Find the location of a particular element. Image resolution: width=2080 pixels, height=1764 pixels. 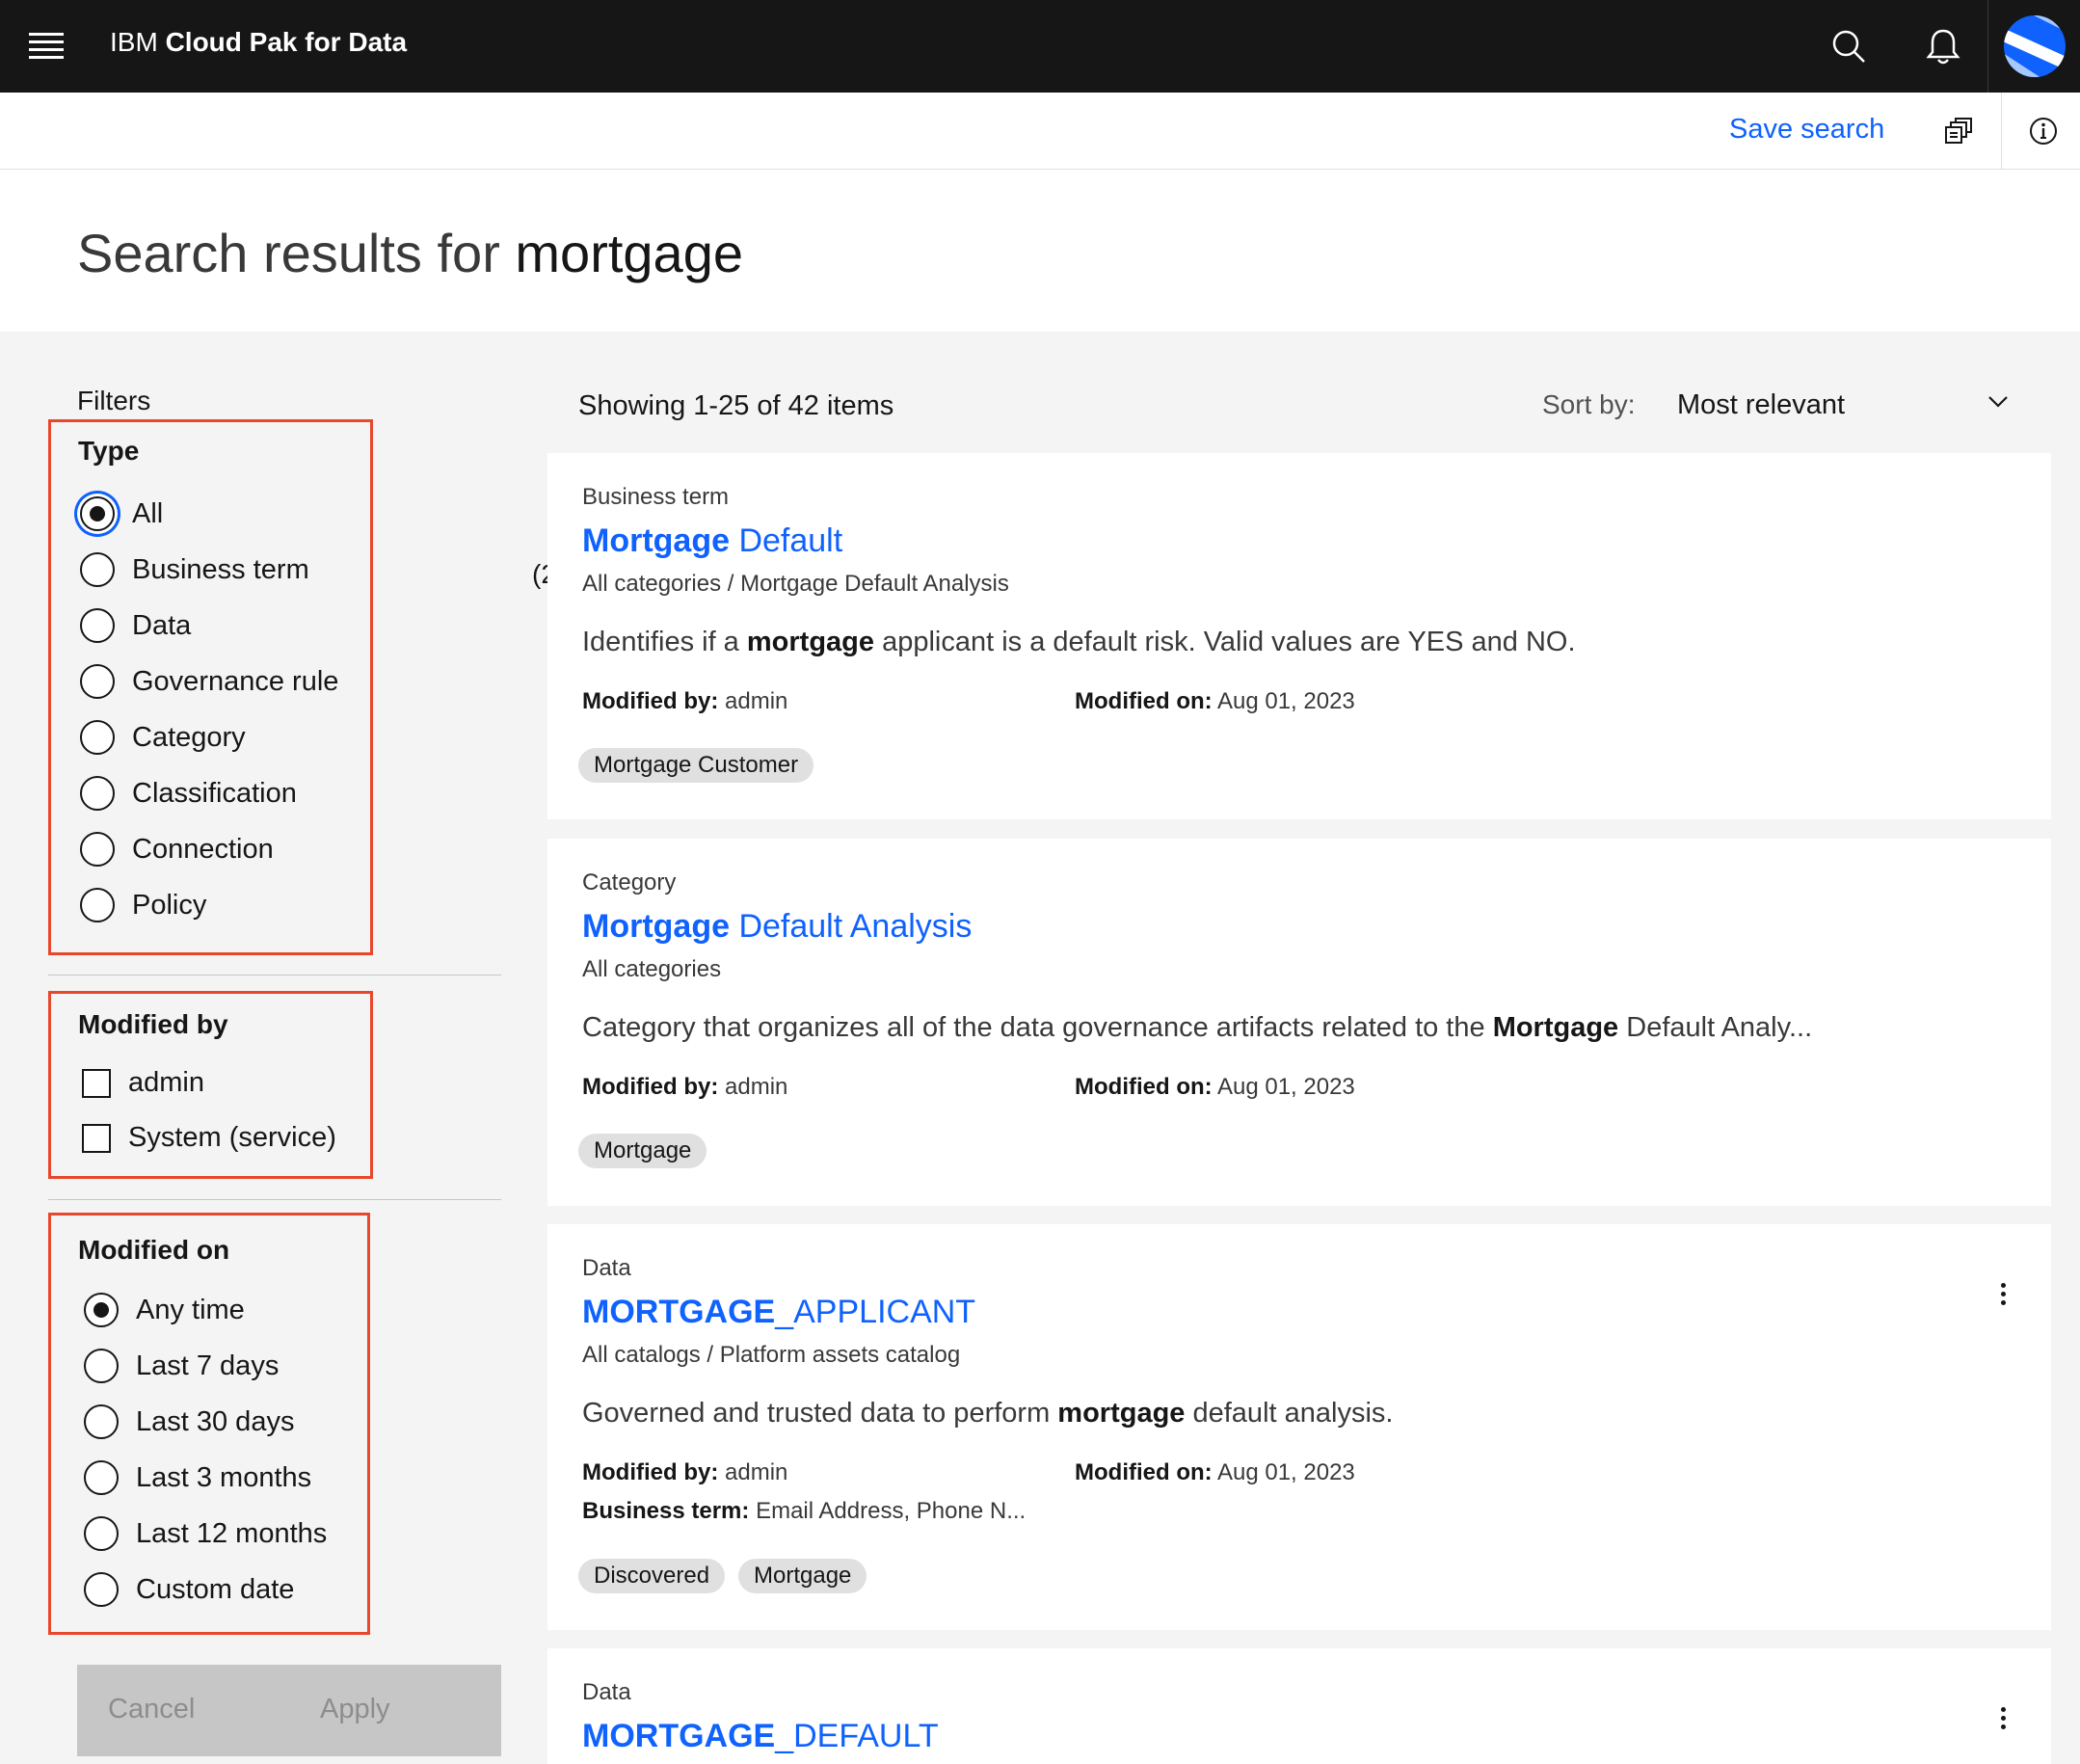

type-option-data: Data is located at coordinates (135, 625).